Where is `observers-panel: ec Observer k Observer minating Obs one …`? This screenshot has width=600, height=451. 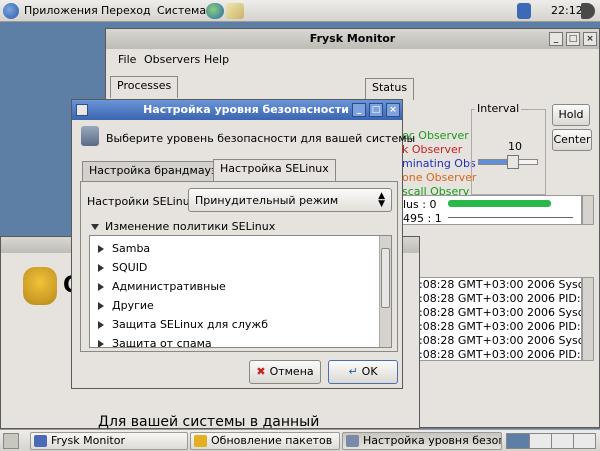
observers-panel: ec Observer k Observer minating Obs one … is located at coordinates (439, 153).